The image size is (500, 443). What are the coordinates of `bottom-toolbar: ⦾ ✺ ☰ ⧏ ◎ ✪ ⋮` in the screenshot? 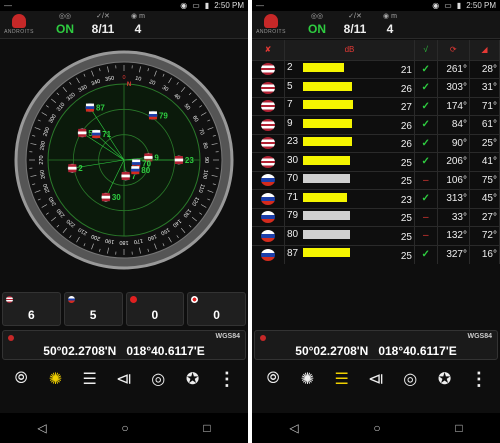 It's located at (124, 379).